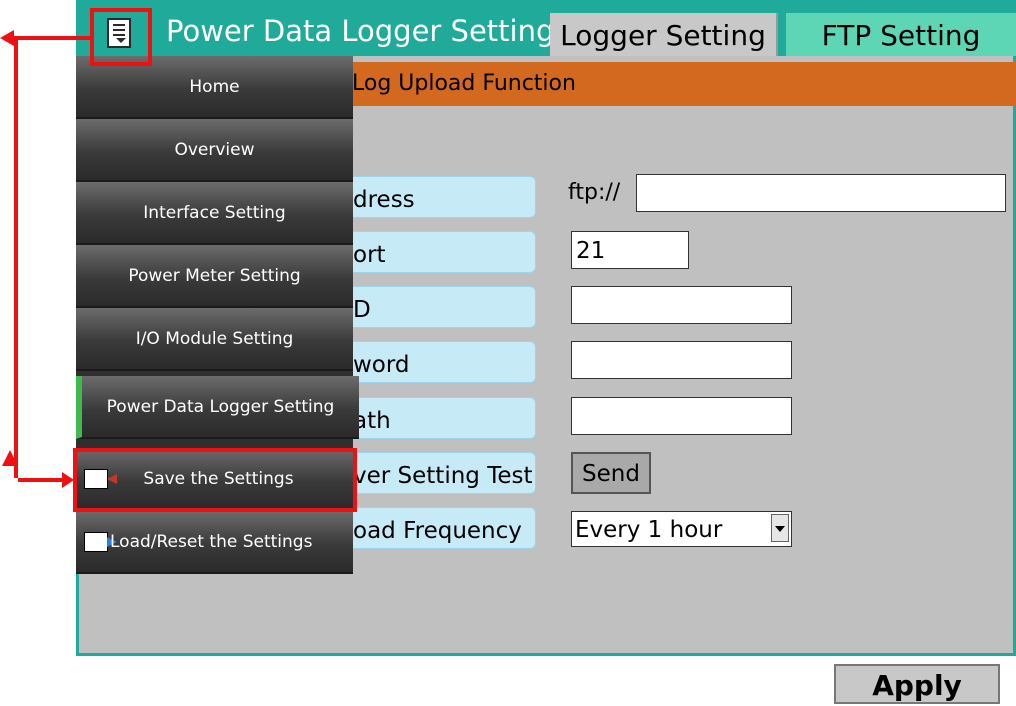 The image size is (1016, 706). I want to click on send-button: Send, so click(611, 473).